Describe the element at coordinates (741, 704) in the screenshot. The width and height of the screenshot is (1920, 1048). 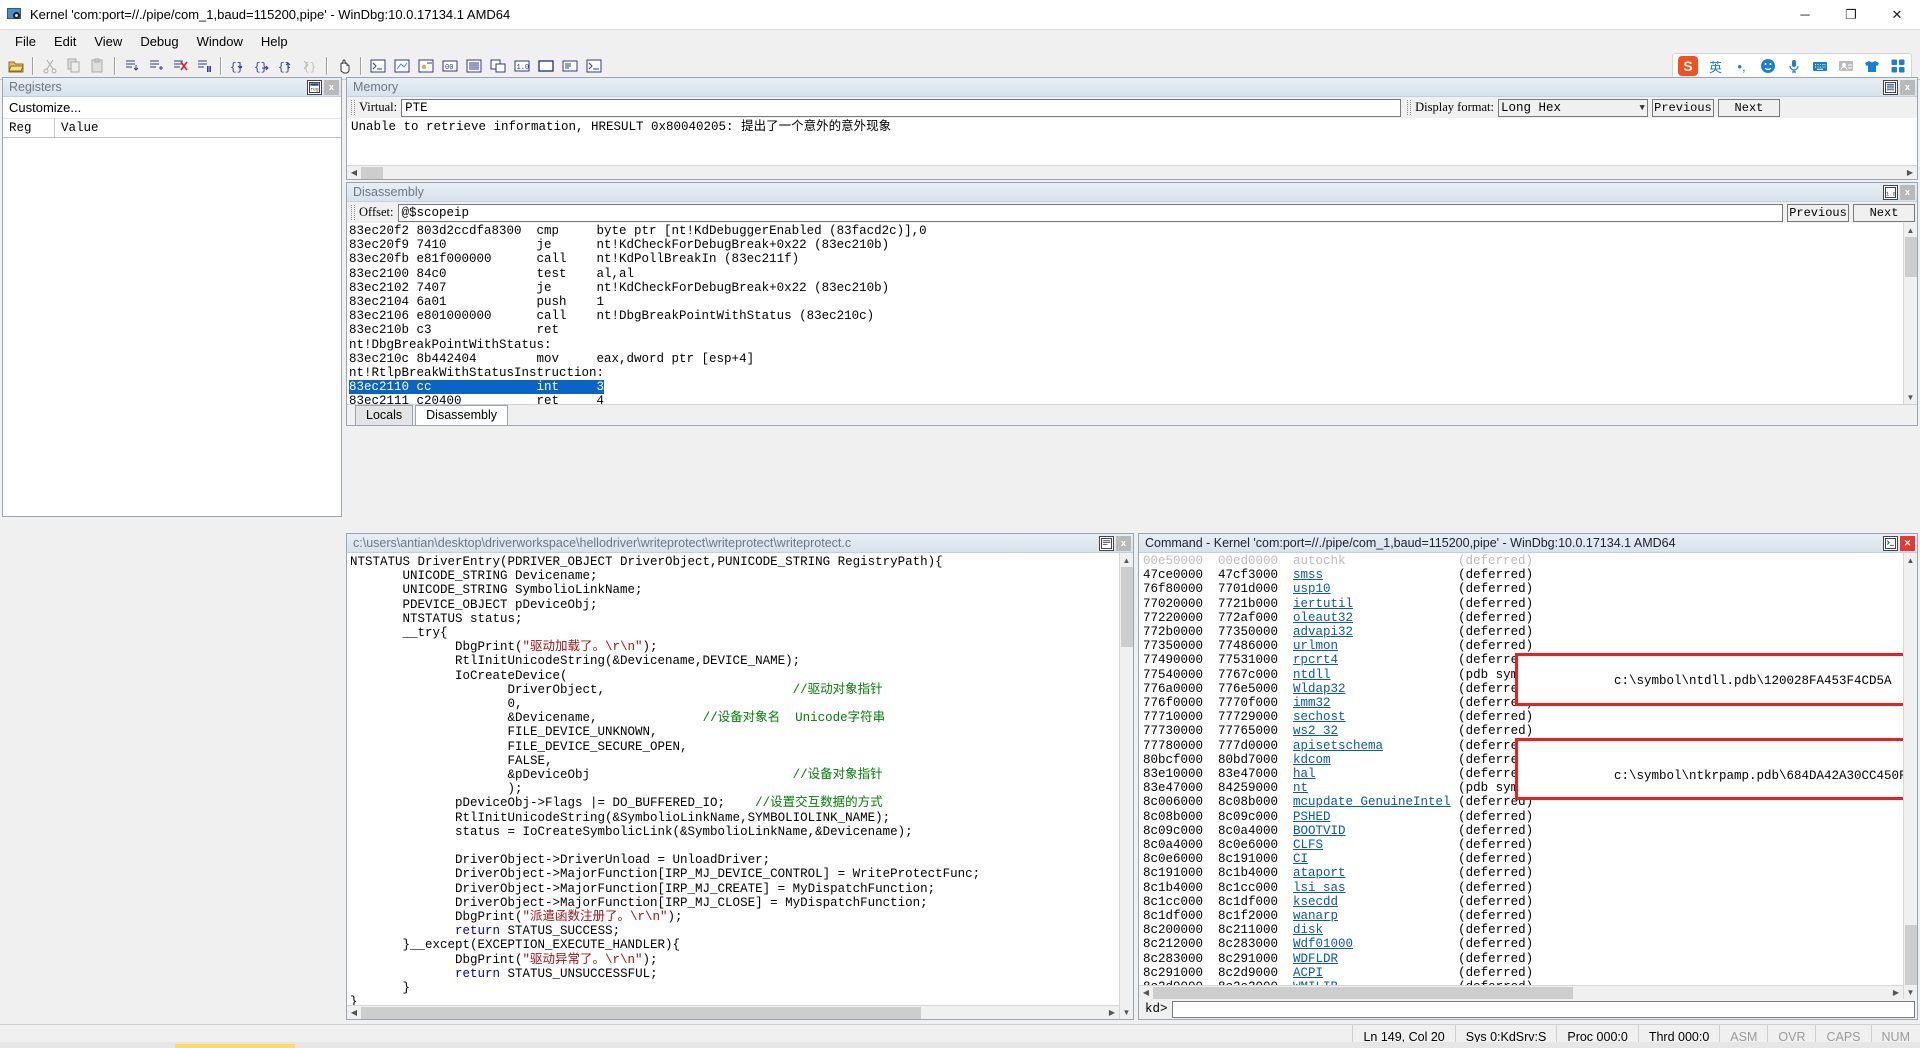
I see `source-line: 0,` at that location.